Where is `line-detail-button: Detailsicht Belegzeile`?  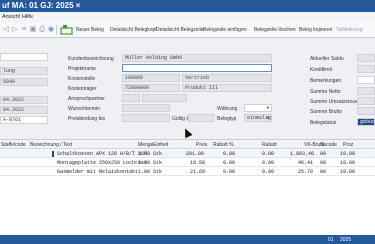
line-detail-button: Detailsicht Belegzeile is located at coordinates (180, 30).